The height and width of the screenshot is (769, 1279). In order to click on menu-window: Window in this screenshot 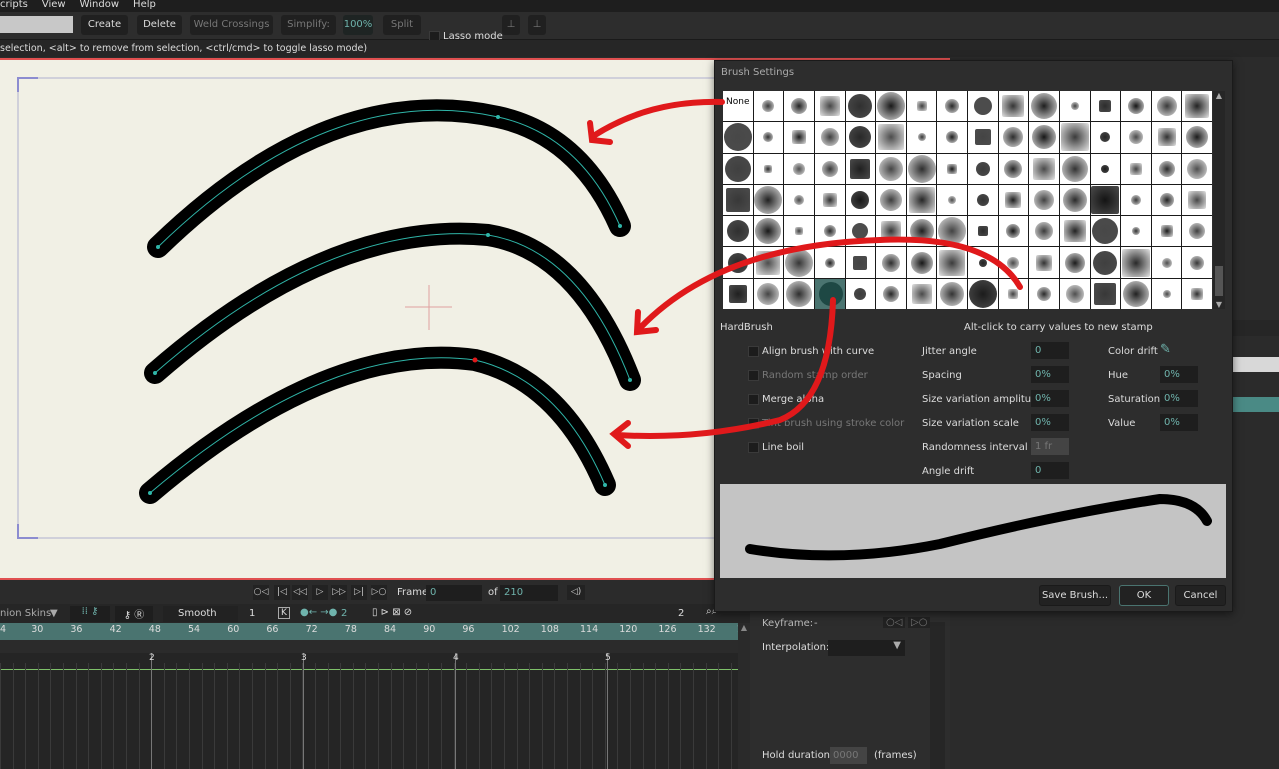, I will do `click(99, 6)`.